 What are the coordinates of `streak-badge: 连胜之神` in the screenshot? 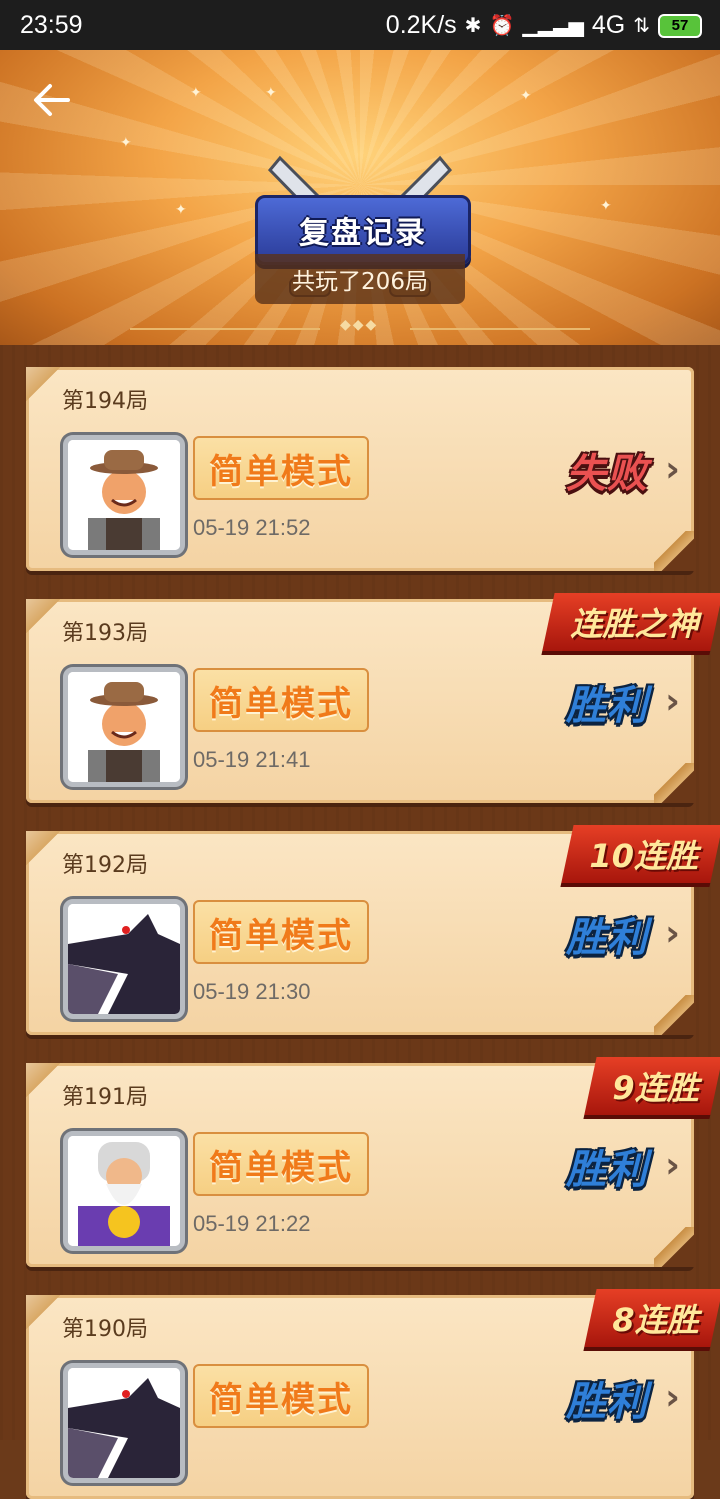 It's located at (630, 624).